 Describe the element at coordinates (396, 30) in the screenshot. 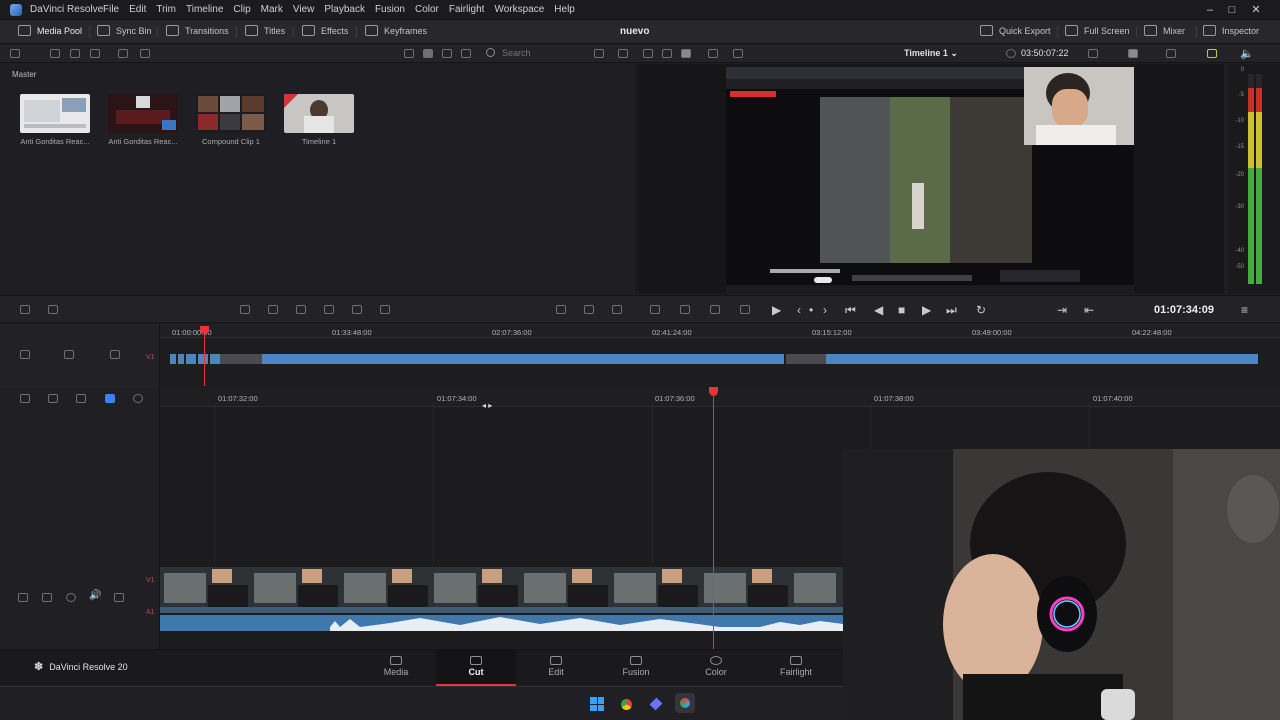

I see `keyframes-button: Keyframes` at that location.